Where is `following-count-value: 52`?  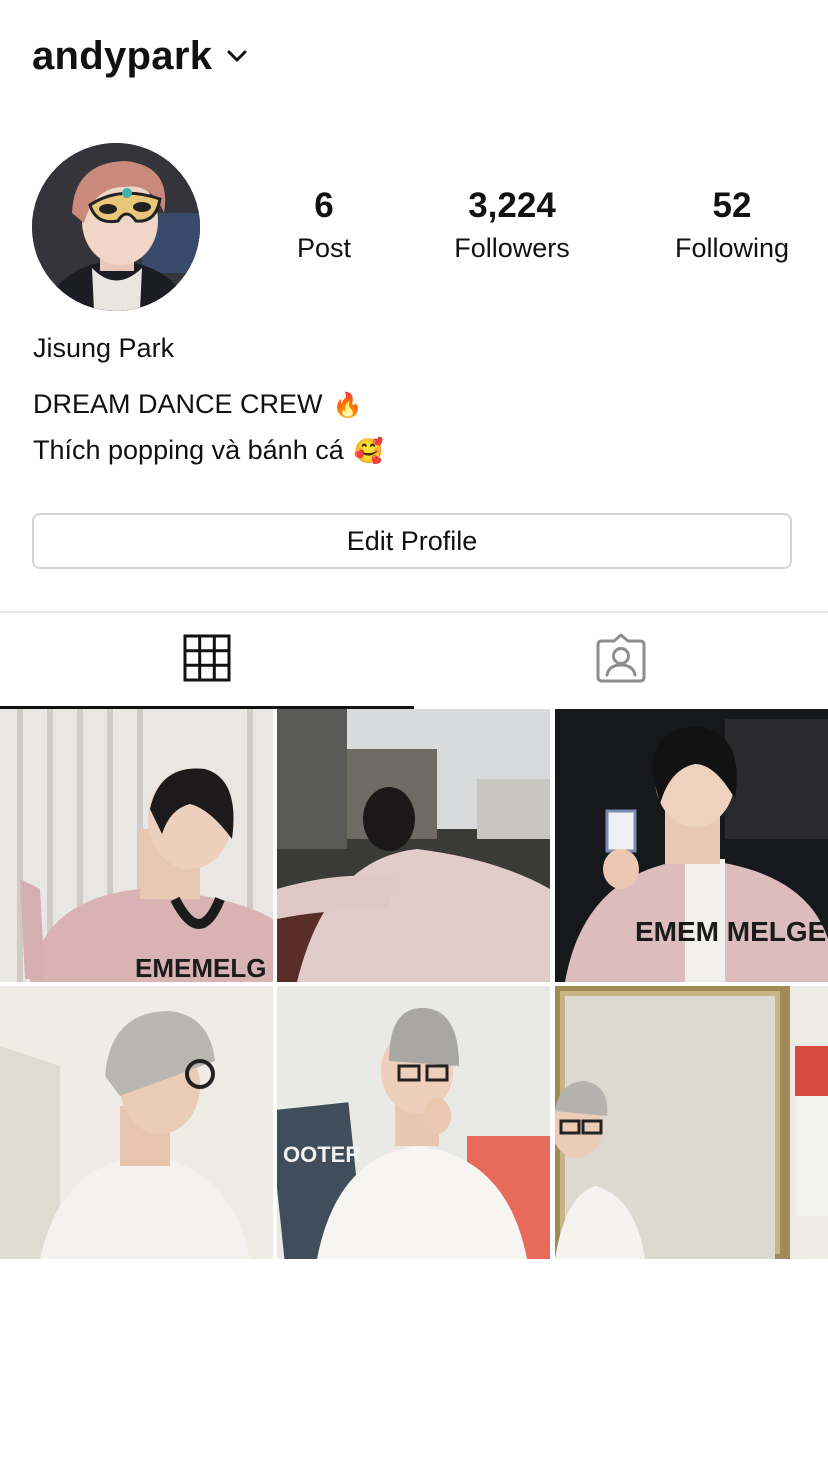
following-count-value: 52 is located at coordinates (732, 205).